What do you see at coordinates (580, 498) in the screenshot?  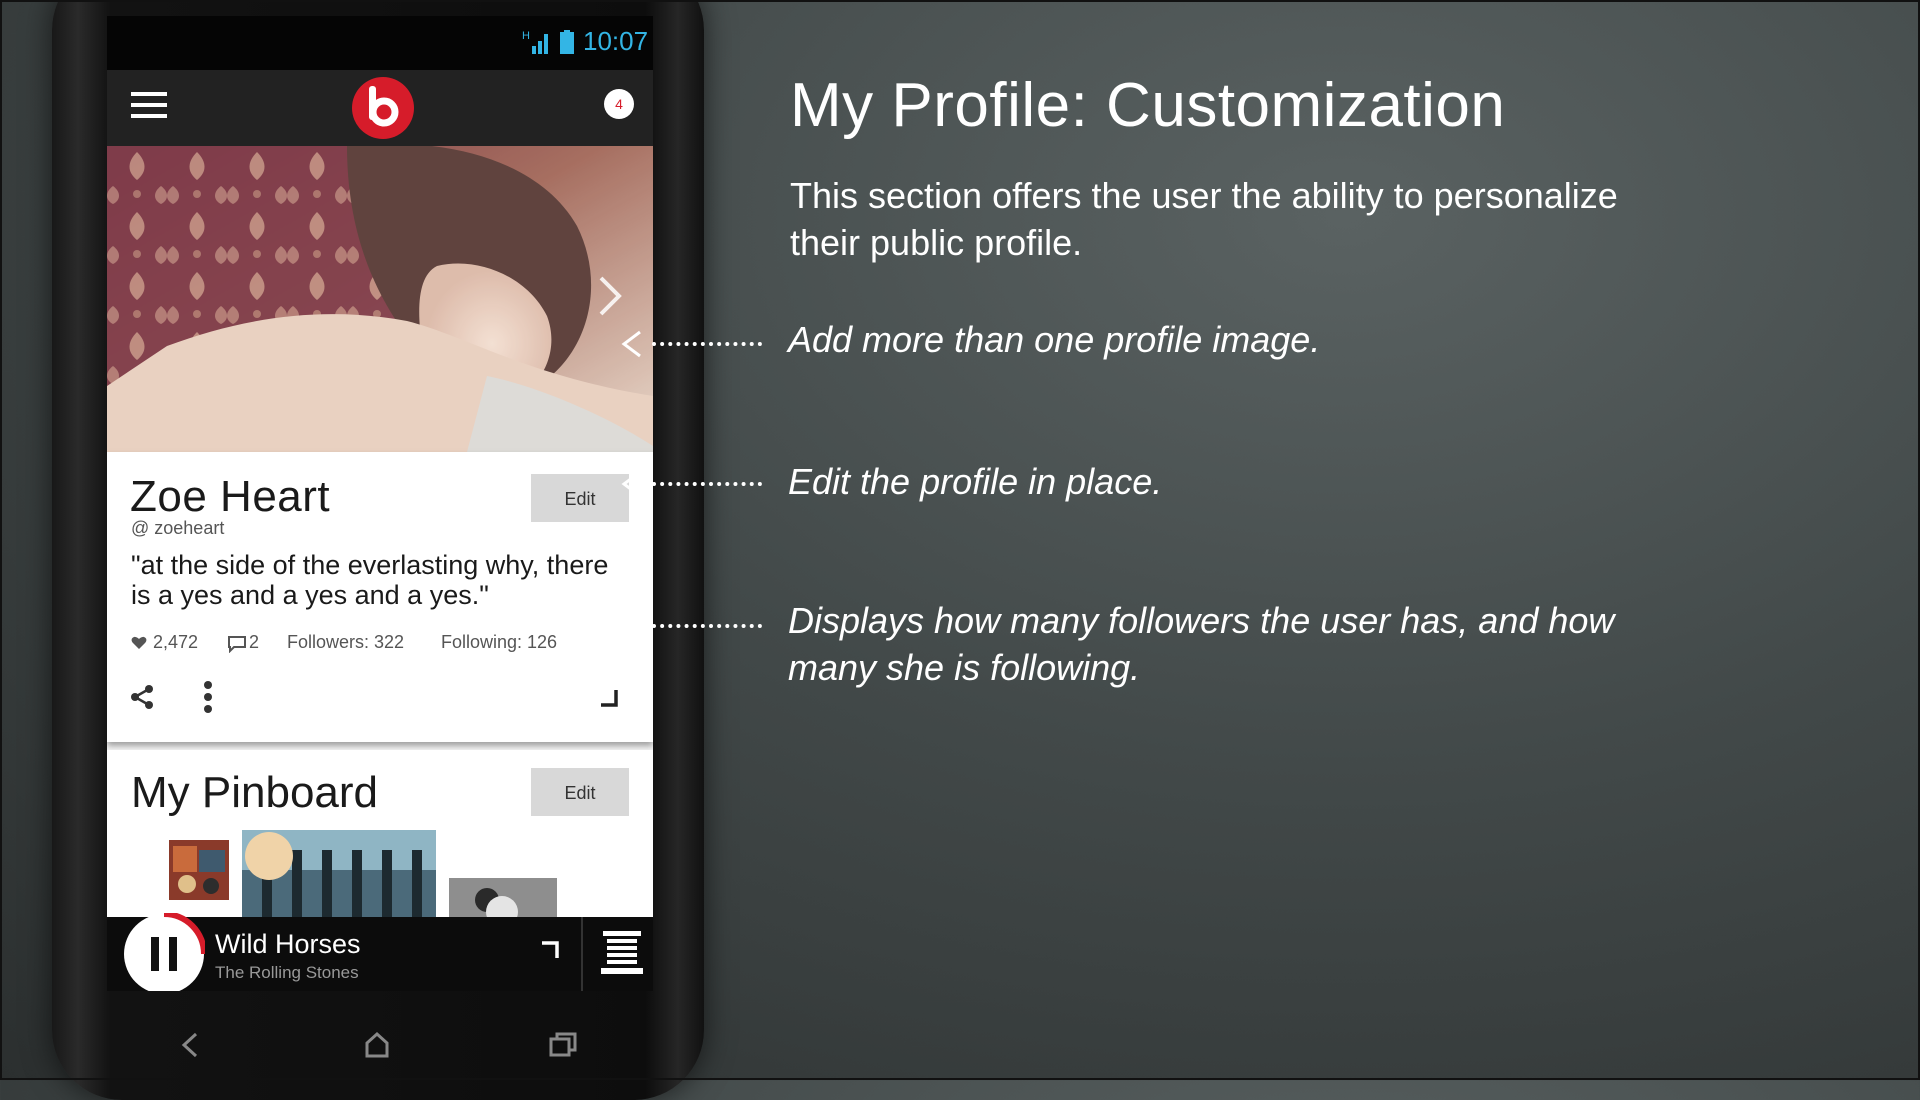 I see `edit-profile-button: Edit` at bounding box center [580, 498].